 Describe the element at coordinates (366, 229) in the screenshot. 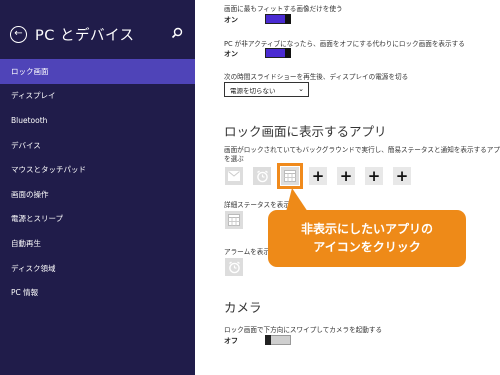

I see `callout-line-1: 非表示にしたいアプリの` at that location.